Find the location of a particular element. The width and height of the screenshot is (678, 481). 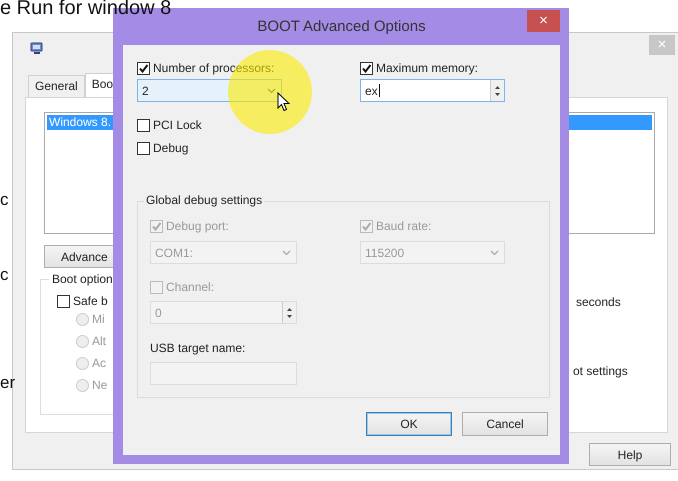

dialog-title: BOOT Advanced Options is located at coordinates (341, 26).